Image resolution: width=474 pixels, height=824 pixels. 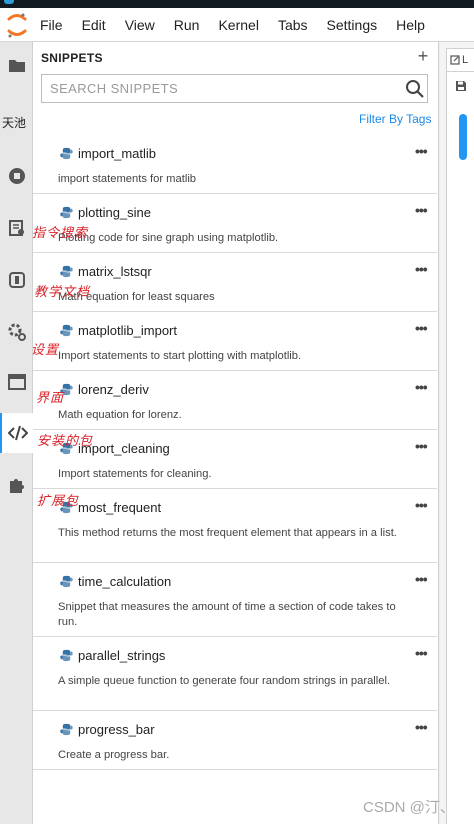 I want to click on snippet-description: Math equation for lorenz., so click(x=120, y=415).